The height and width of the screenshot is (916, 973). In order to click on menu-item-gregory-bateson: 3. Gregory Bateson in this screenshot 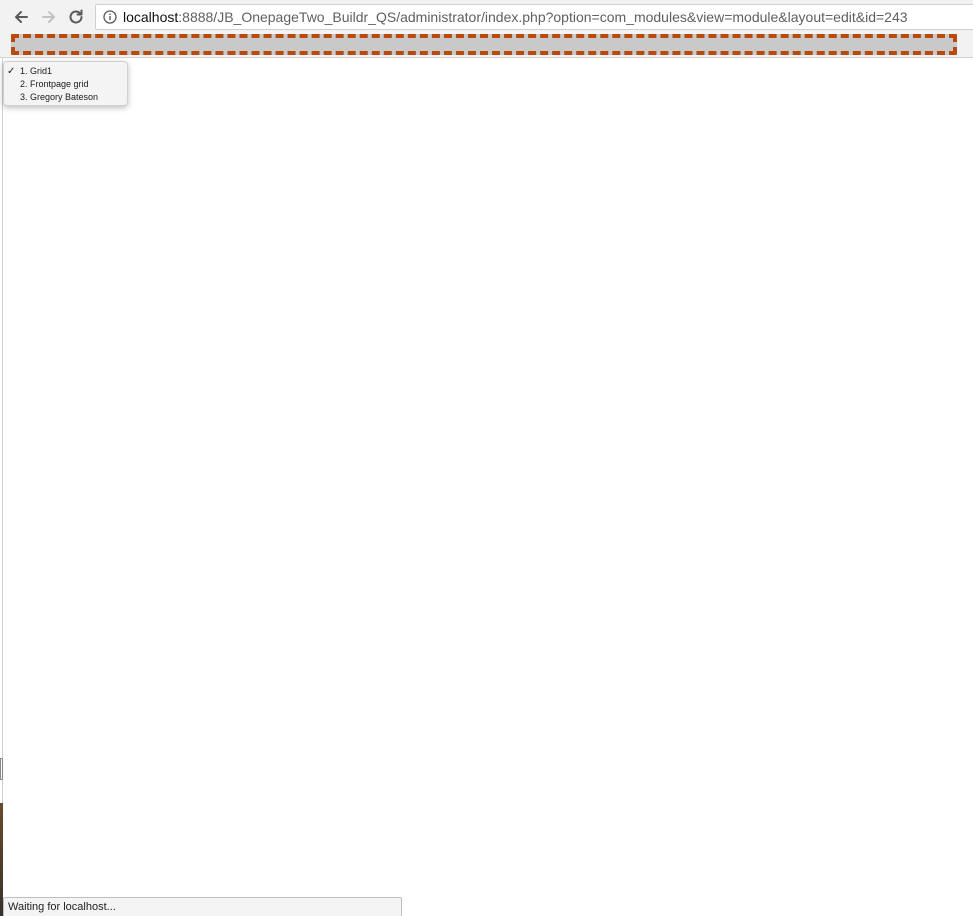, I will do `click(65, 97)`.